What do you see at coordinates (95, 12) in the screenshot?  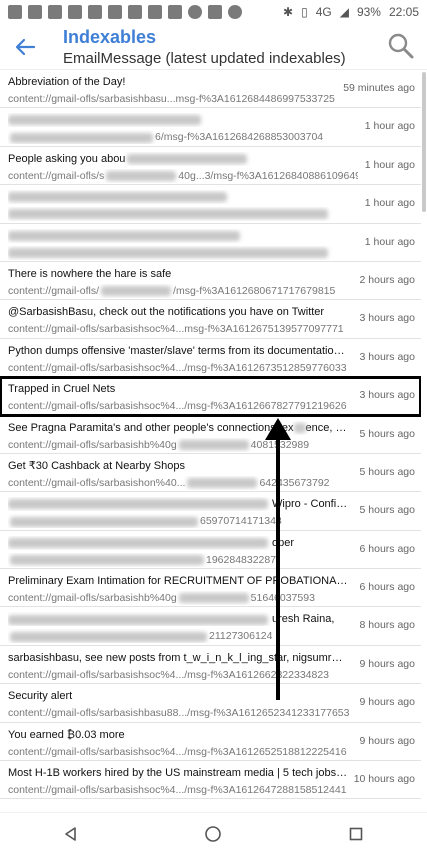 I see `app-icon` at bounding box center [95, 12].